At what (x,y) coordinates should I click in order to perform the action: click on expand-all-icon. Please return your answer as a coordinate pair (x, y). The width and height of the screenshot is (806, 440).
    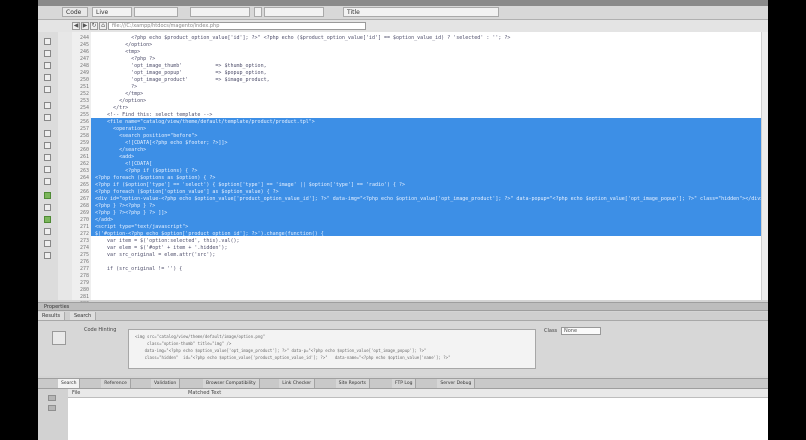
    Looking at the image, I should click on (47, 89).